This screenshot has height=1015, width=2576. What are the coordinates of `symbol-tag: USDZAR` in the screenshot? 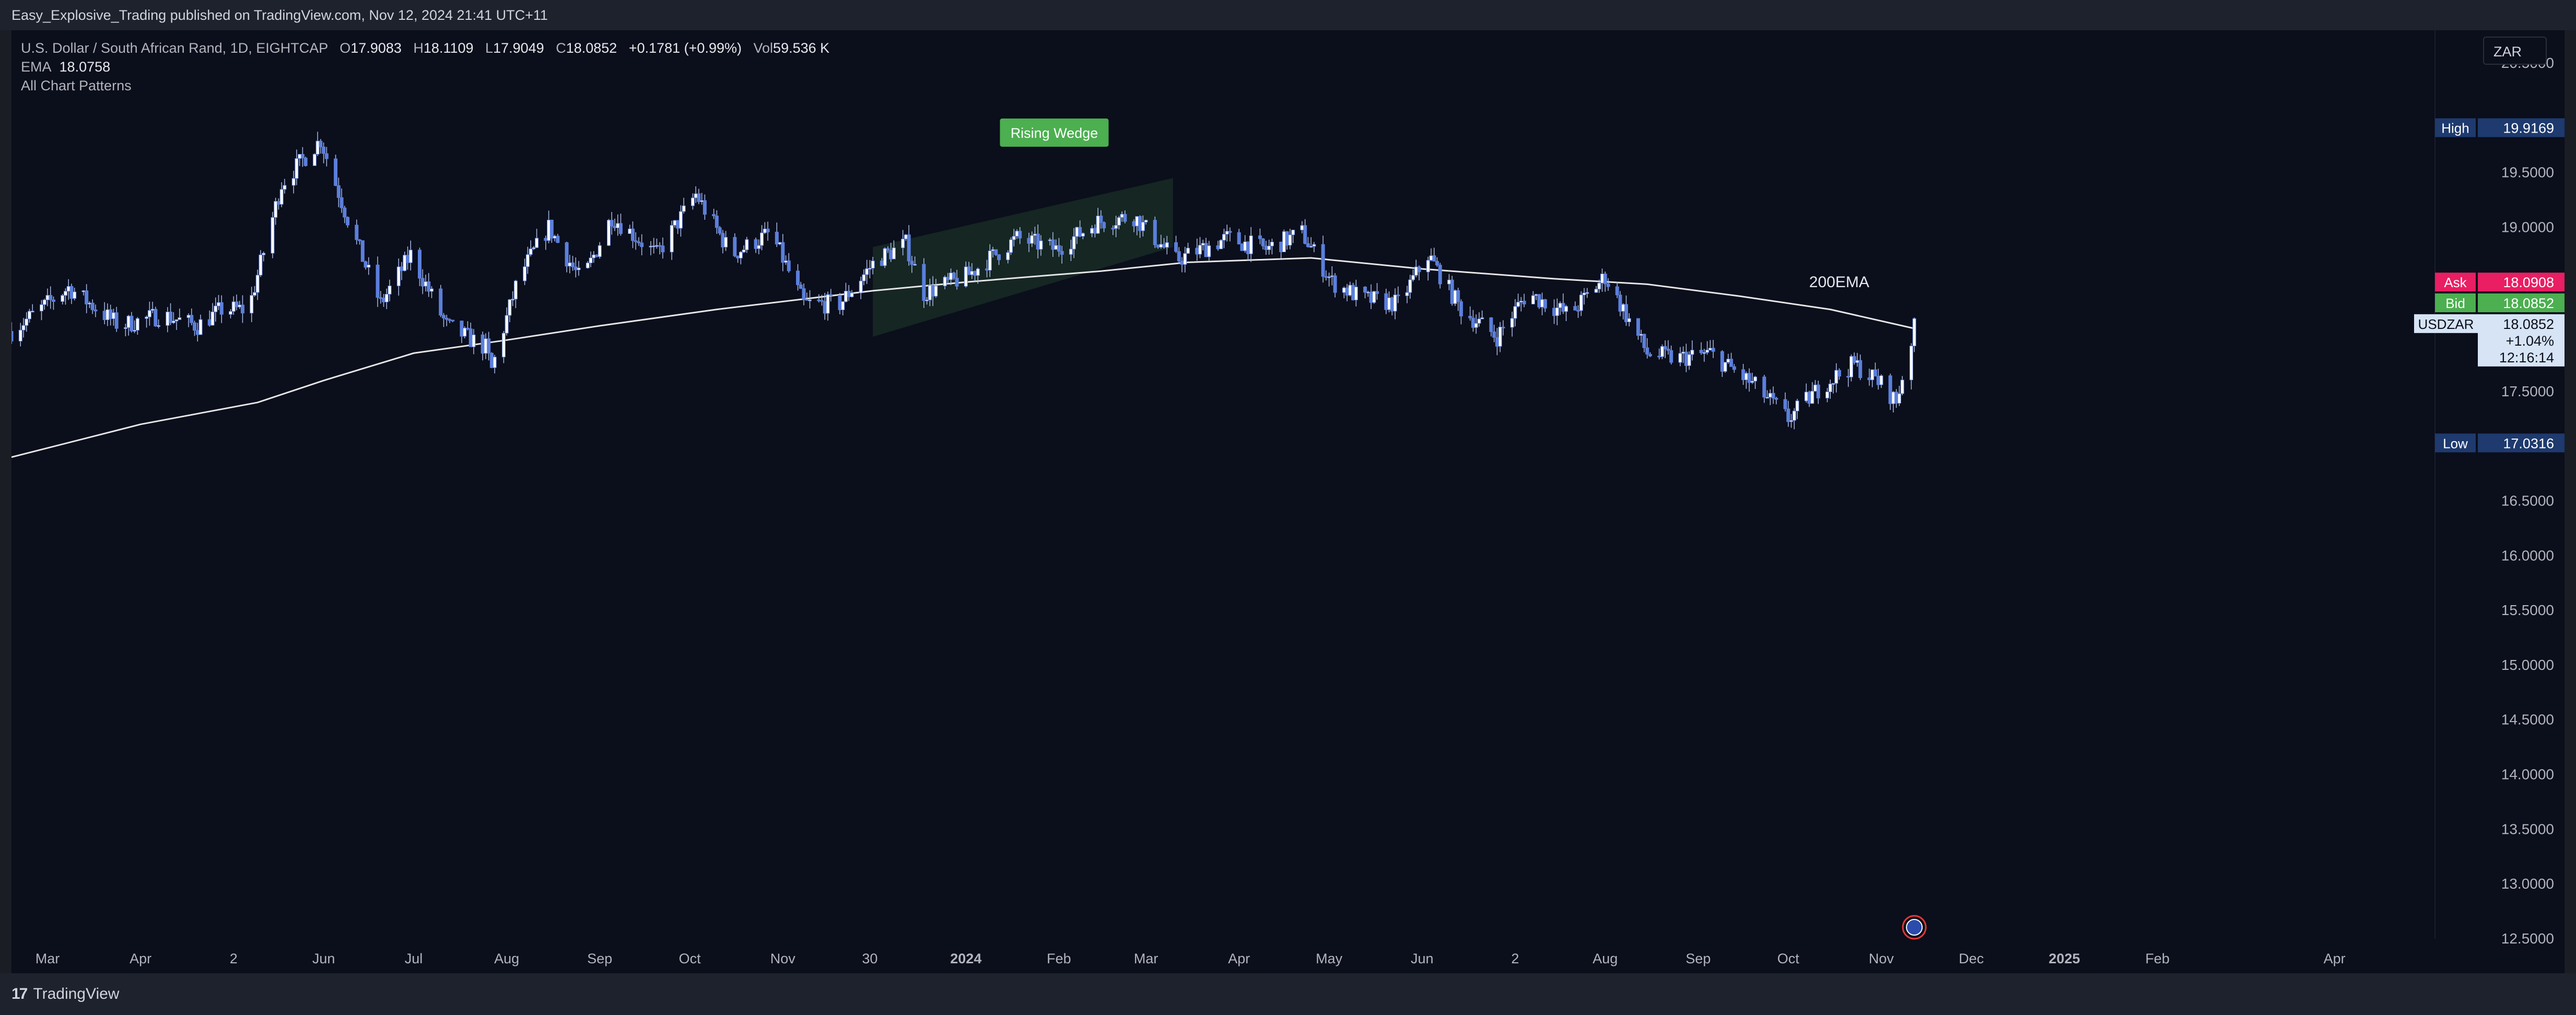 It's located at (2446, 324).